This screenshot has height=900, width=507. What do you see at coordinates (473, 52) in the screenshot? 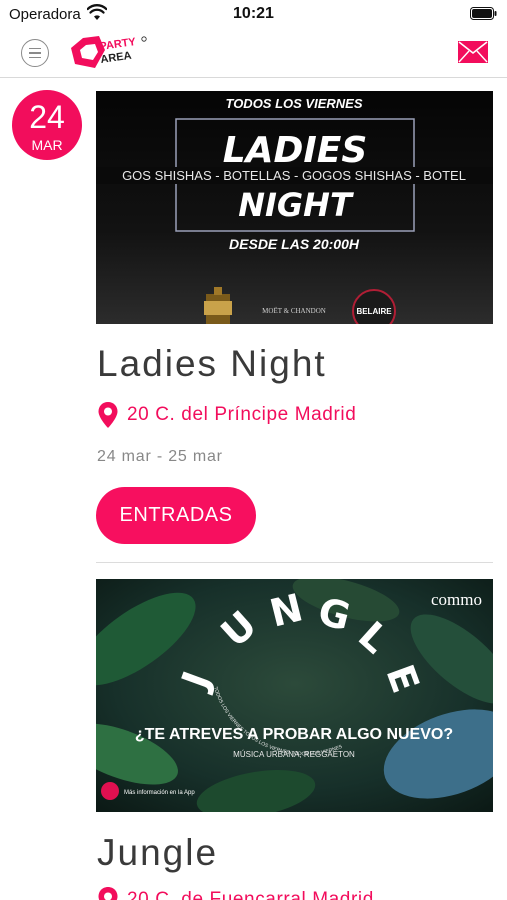
I see `mail-icon` at bounding box center [473, 52].